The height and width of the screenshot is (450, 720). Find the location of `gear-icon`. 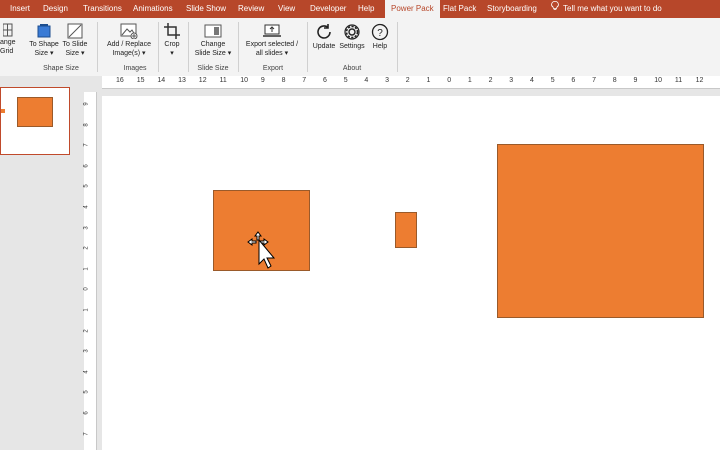

gear-icon is located at coordinates (352, 32).